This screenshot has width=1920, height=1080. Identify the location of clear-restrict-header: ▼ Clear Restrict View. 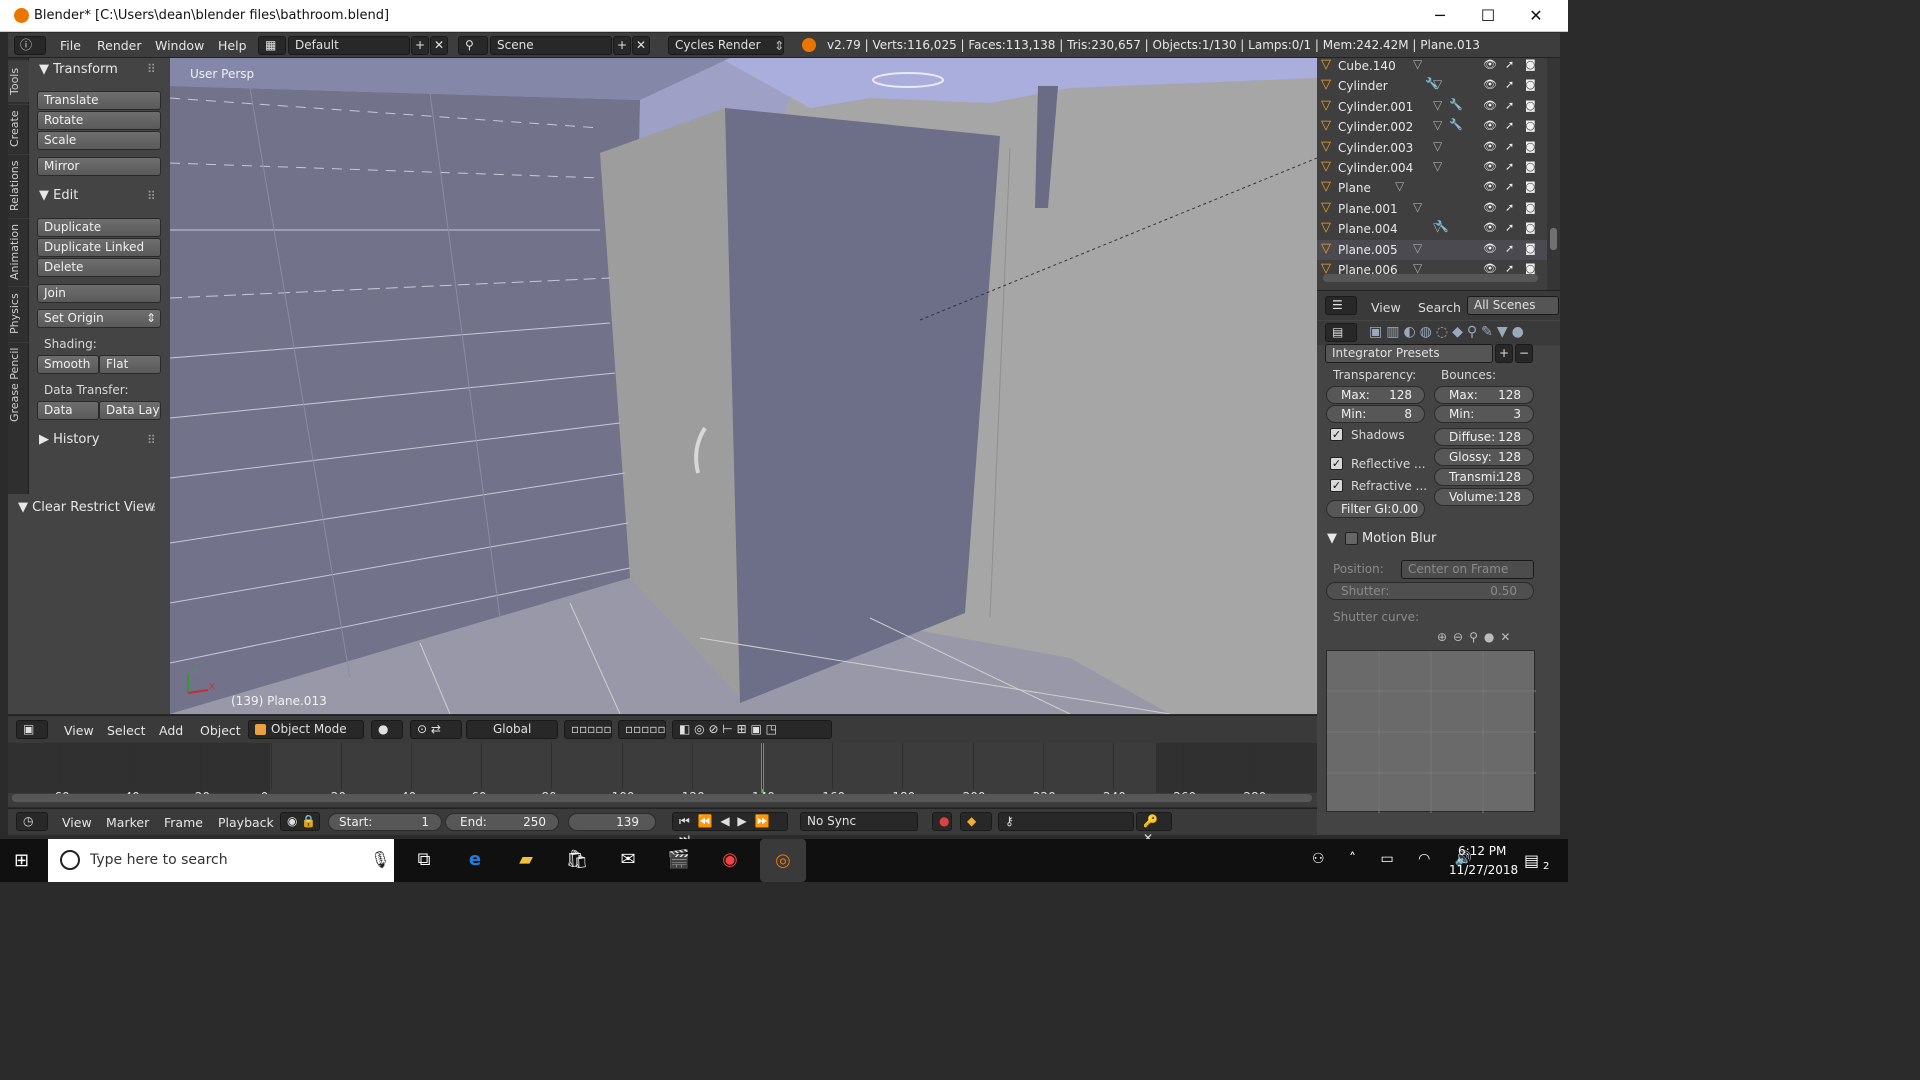
(86, 507).